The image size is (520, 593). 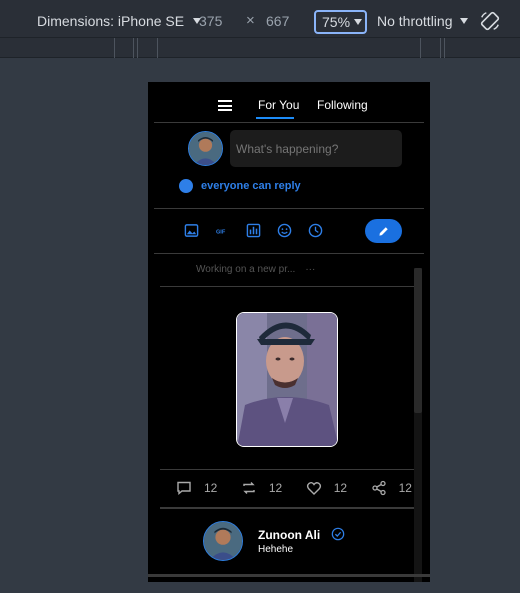 I want to click on media-query-ruler, so click(x=260, y=48).